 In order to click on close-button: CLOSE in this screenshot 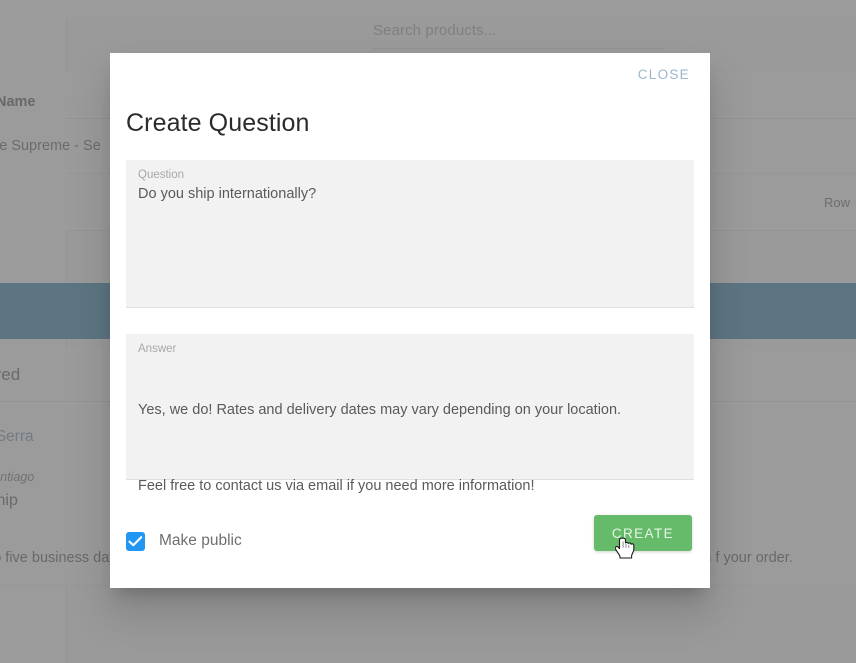, I will do `click(664, 74)`.